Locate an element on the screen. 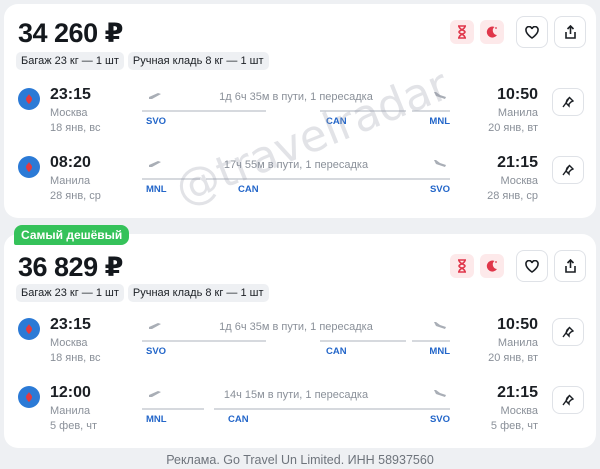 The height and width of the screenshot is (469, 600). route: 17ч 55м в пути, 1 пересадка MNL CAN SVO is located at coordinates (296, 181).